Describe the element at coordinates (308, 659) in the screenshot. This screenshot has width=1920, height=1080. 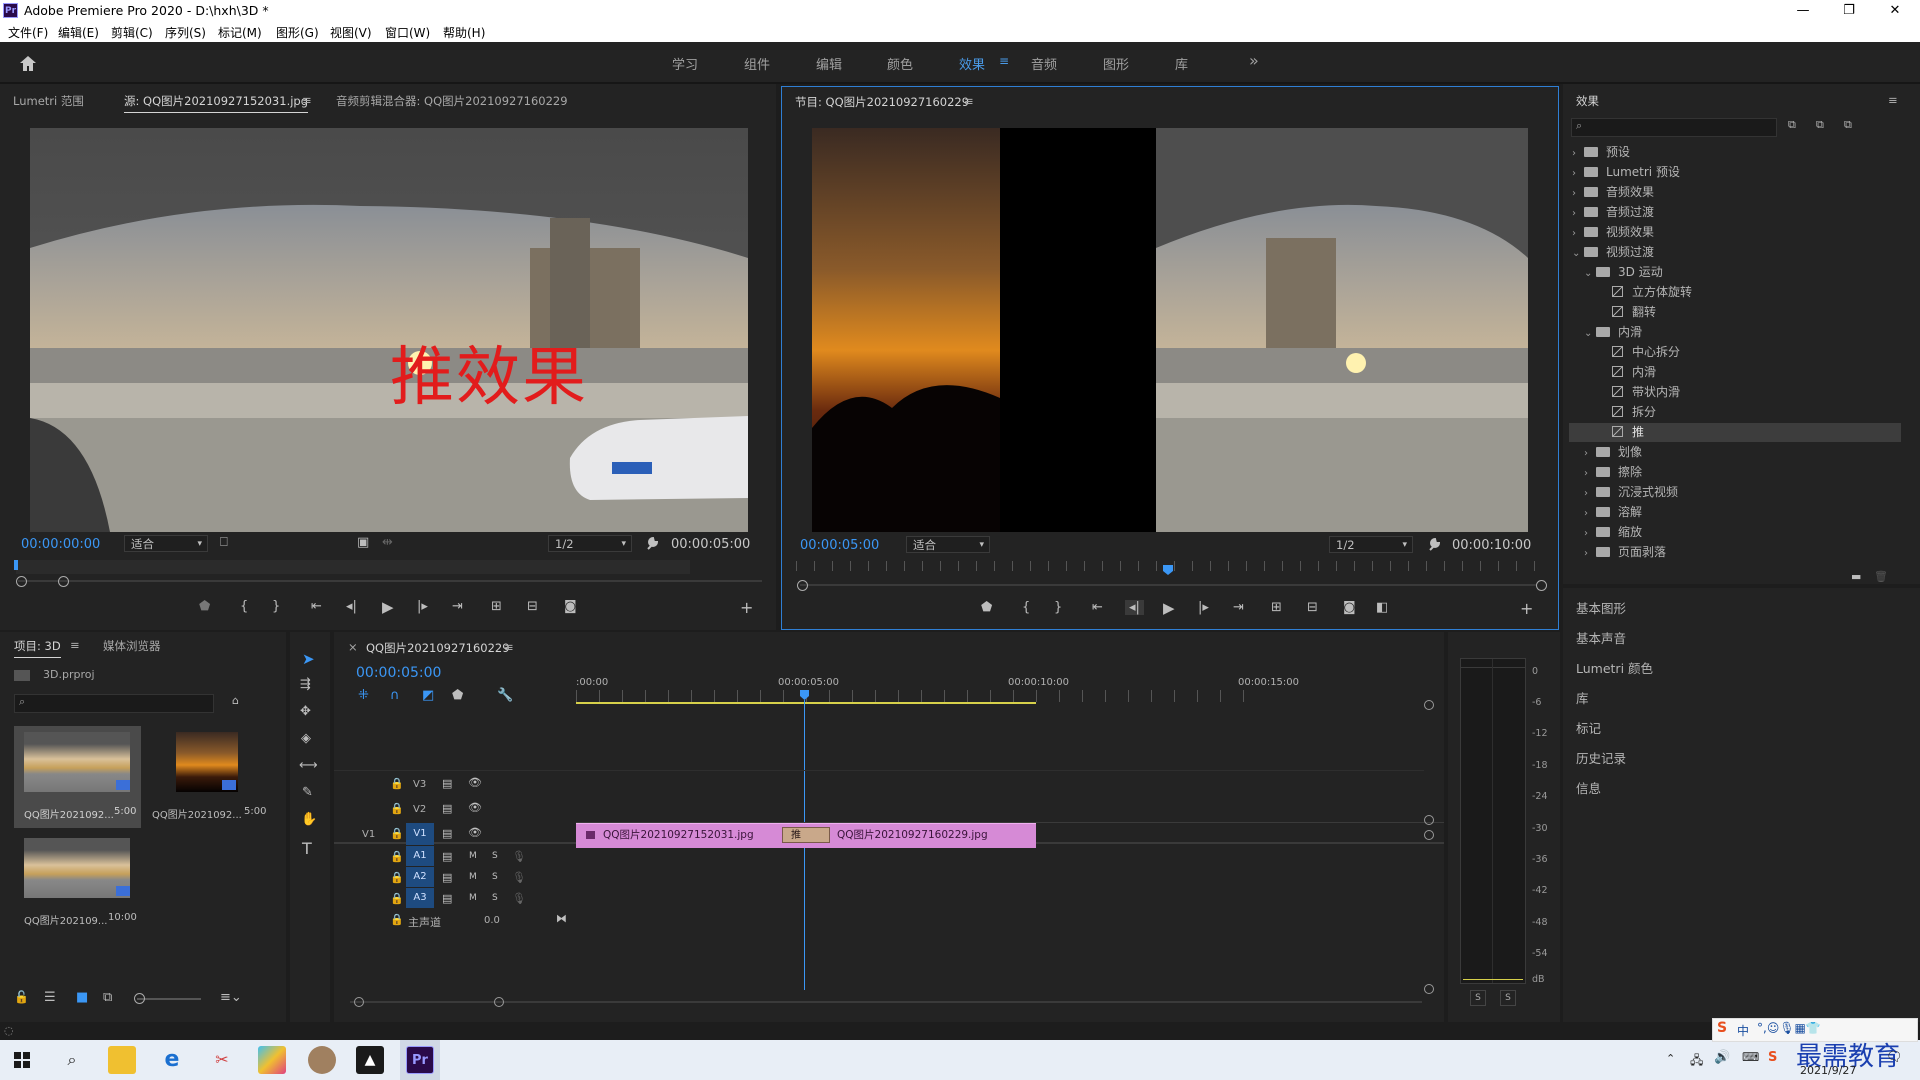
I see `selection-tool-icon: ➤` at that location.